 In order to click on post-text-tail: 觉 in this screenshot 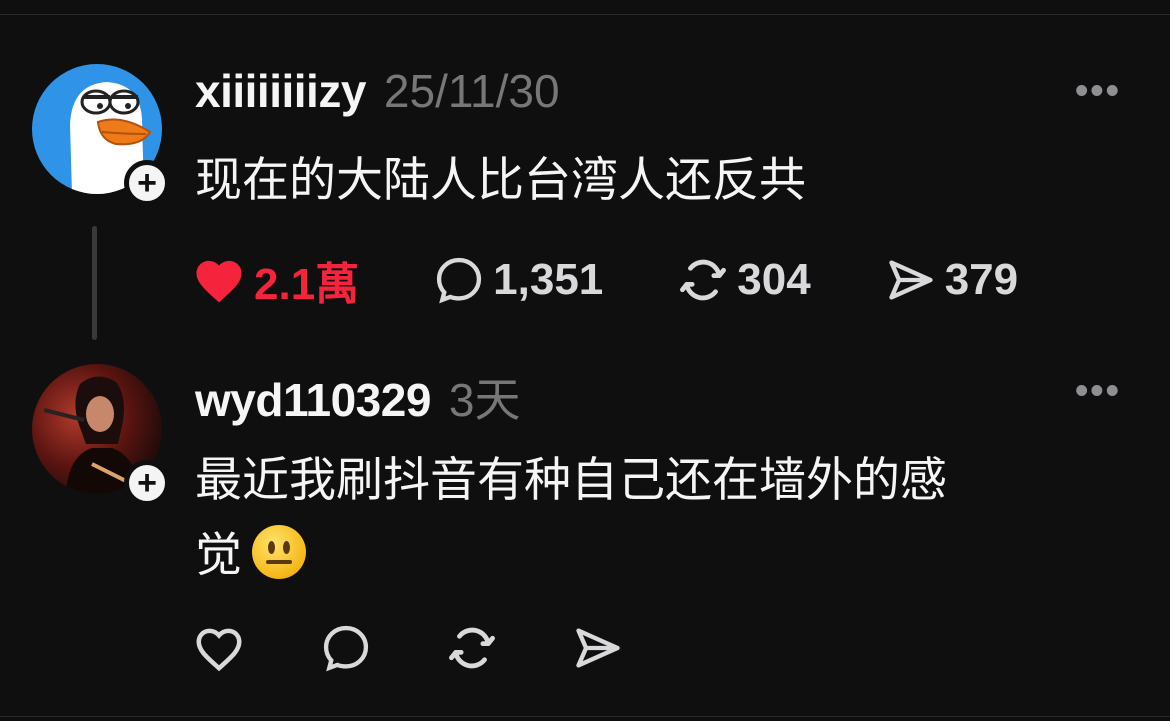, I will do `click(218, 554)`.